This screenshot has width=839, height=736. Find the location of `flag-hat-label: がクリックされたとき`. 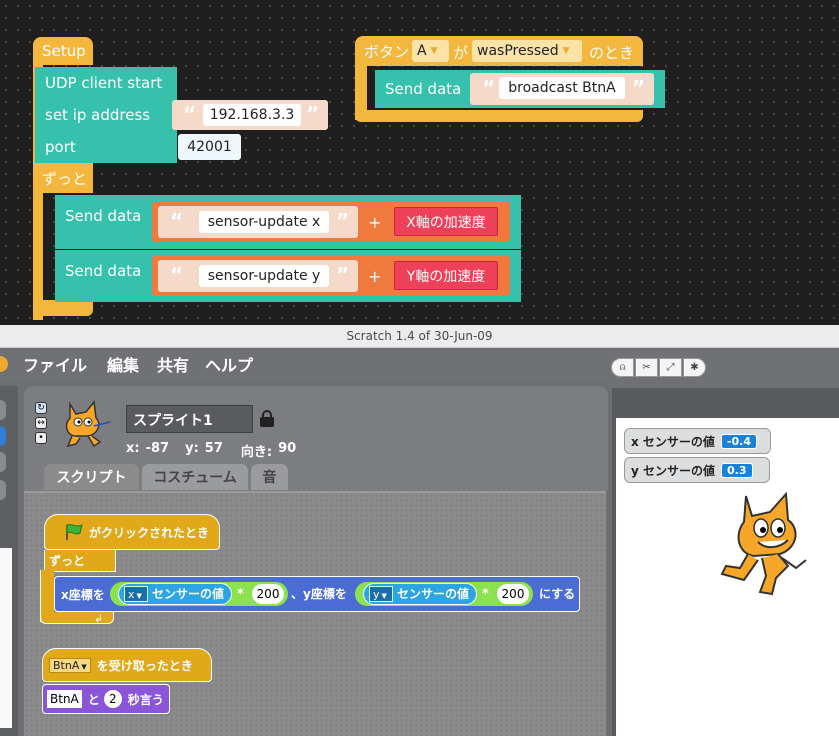

flag-hat-label: がクリックされたとき is located at coordinates (149, 532).